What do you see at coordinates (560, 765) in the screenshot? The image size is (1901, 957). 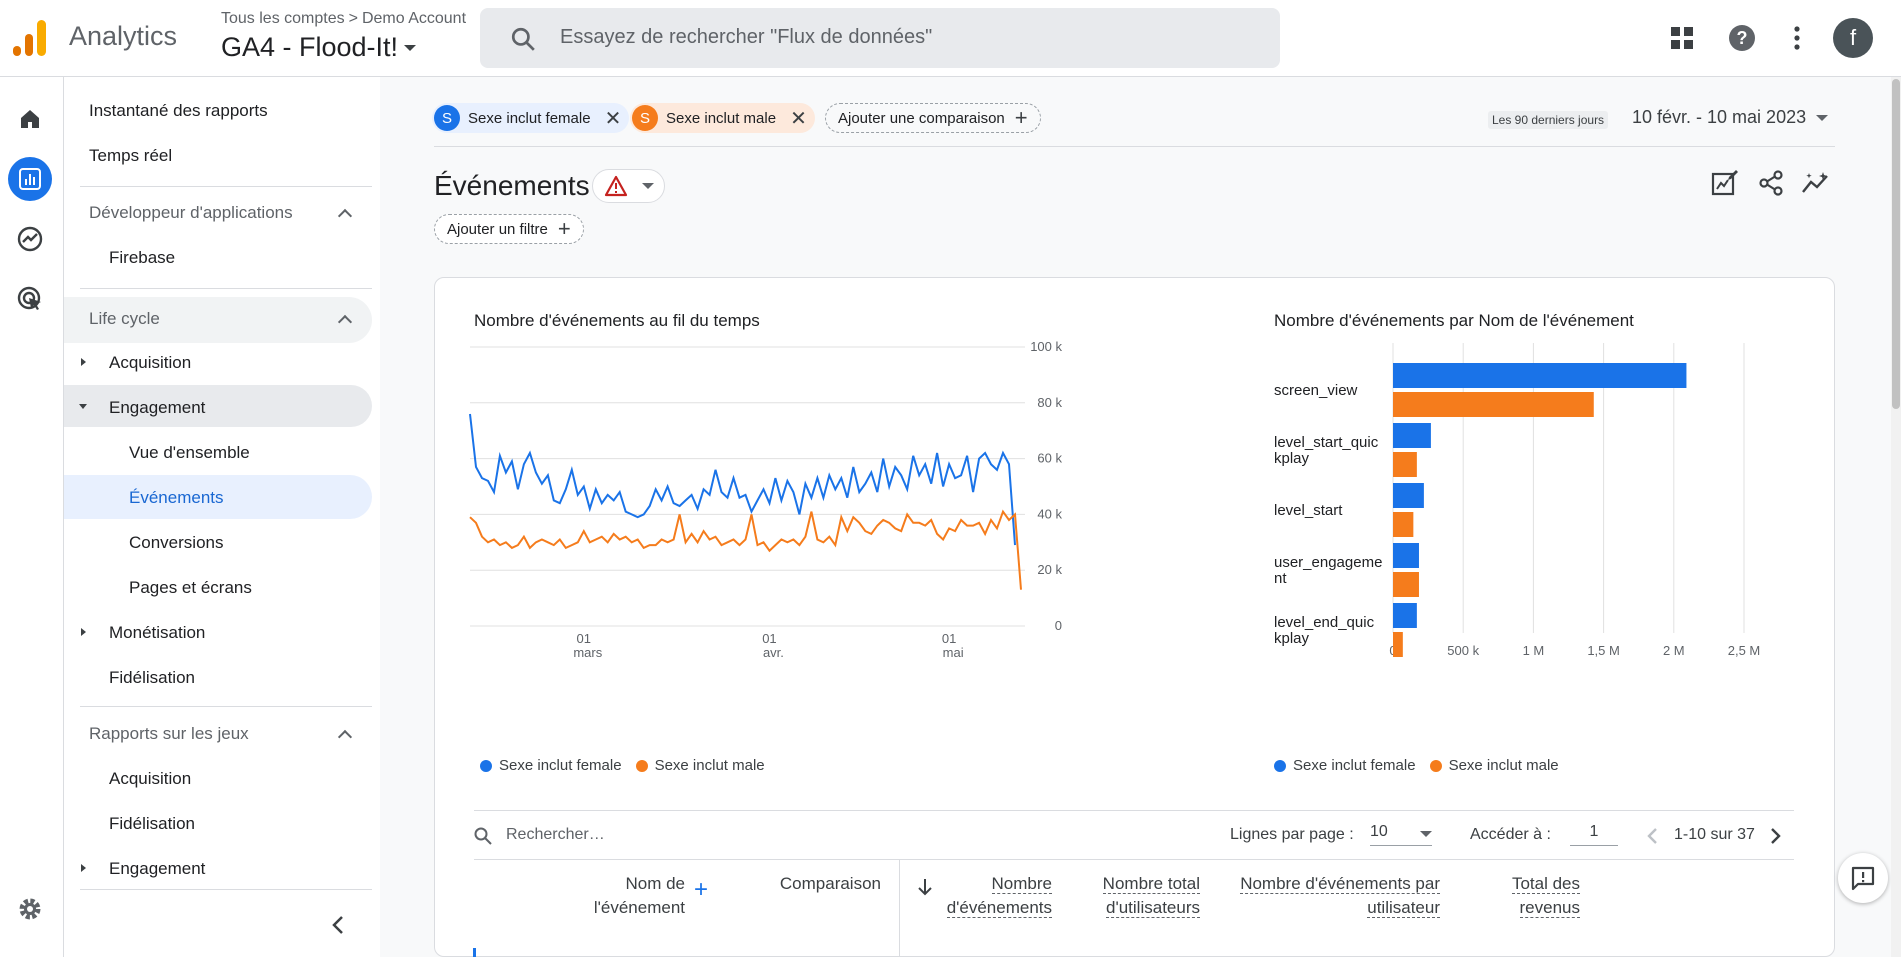 I see `legend-label: Sexe inclut female` at bounding box center [560, 765].